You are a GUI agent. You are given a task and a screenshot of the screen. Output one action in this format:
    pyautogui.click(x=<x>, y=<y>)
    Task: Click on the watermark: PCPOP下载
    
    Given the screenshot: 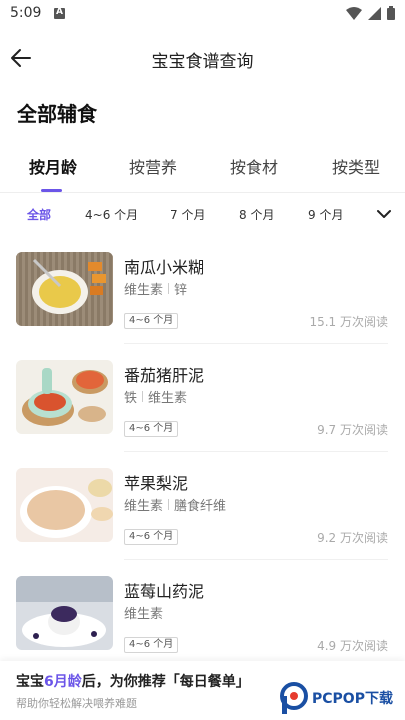 What is the action you would take?
    pyautogui.click(x=342, y=700)
    